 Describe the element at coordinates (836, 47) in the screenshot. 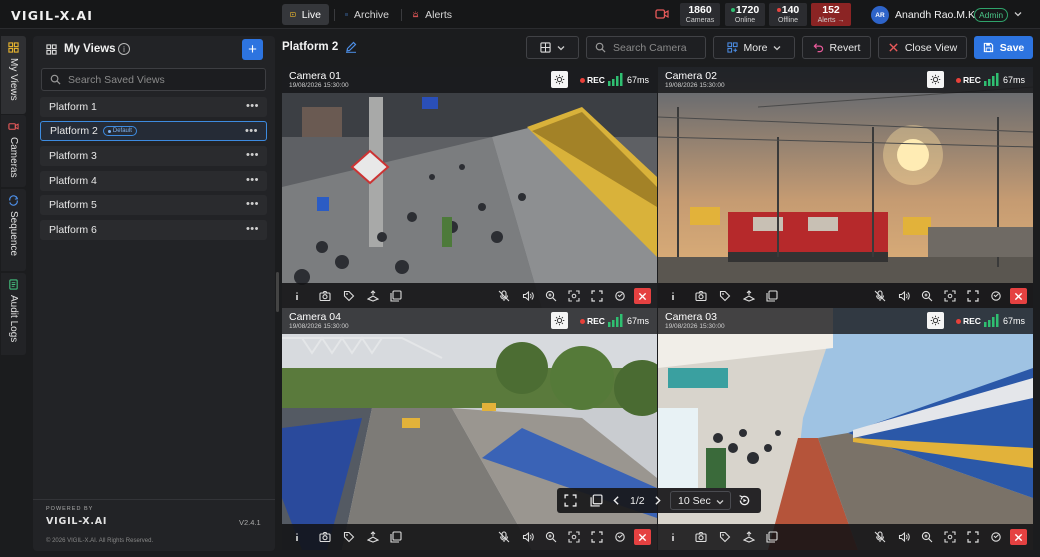

I see `revert-button: Revert` at that location.